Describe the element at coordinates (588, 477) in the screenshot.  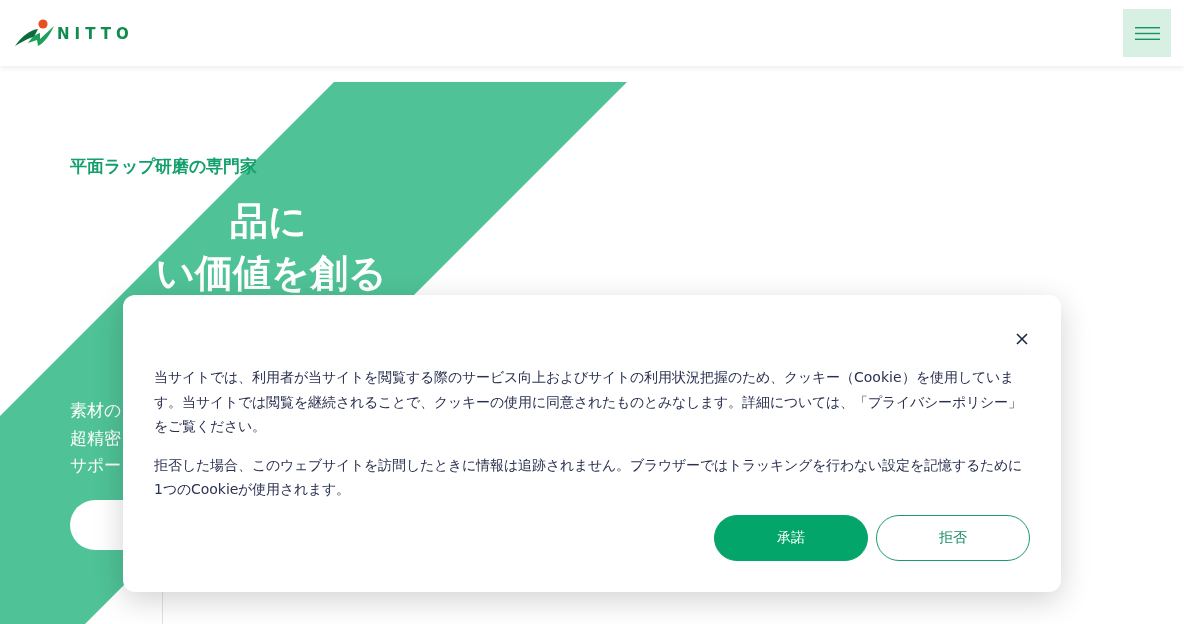
I see `cookie-notice-text: 拒否した場合、このウェブサイトを訪問したときに情報は追跡されません。ブラウザーではトラッキングを行わない設定を記憶するために1つのCookieが使用されます。` at that location.